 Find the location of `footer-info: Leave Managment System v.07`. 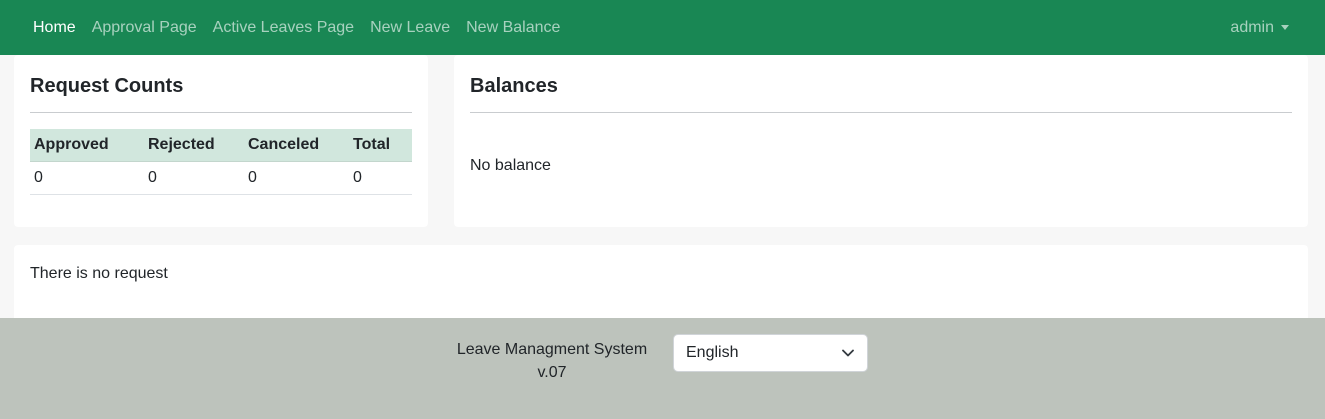

footer-info: Leave Managment System v.07 is located at coordinates (552, 361).